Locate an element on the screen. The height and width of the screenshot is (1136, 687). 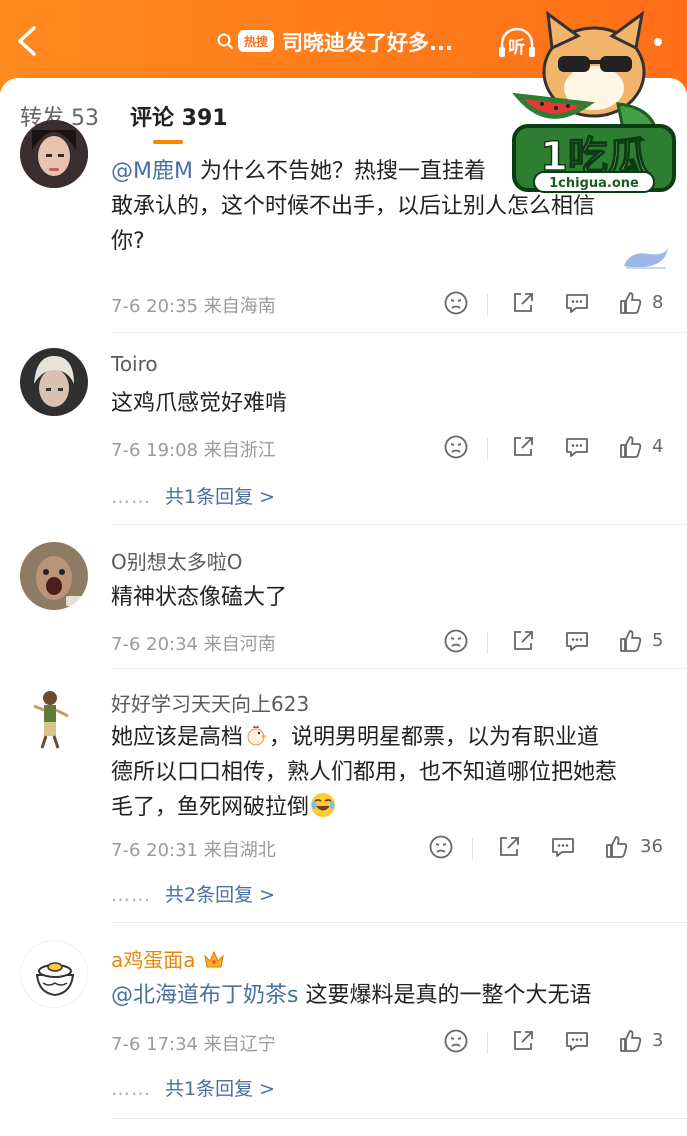
mention-link: @北海道布丁奶茶s is located at coordinates (204, 995).